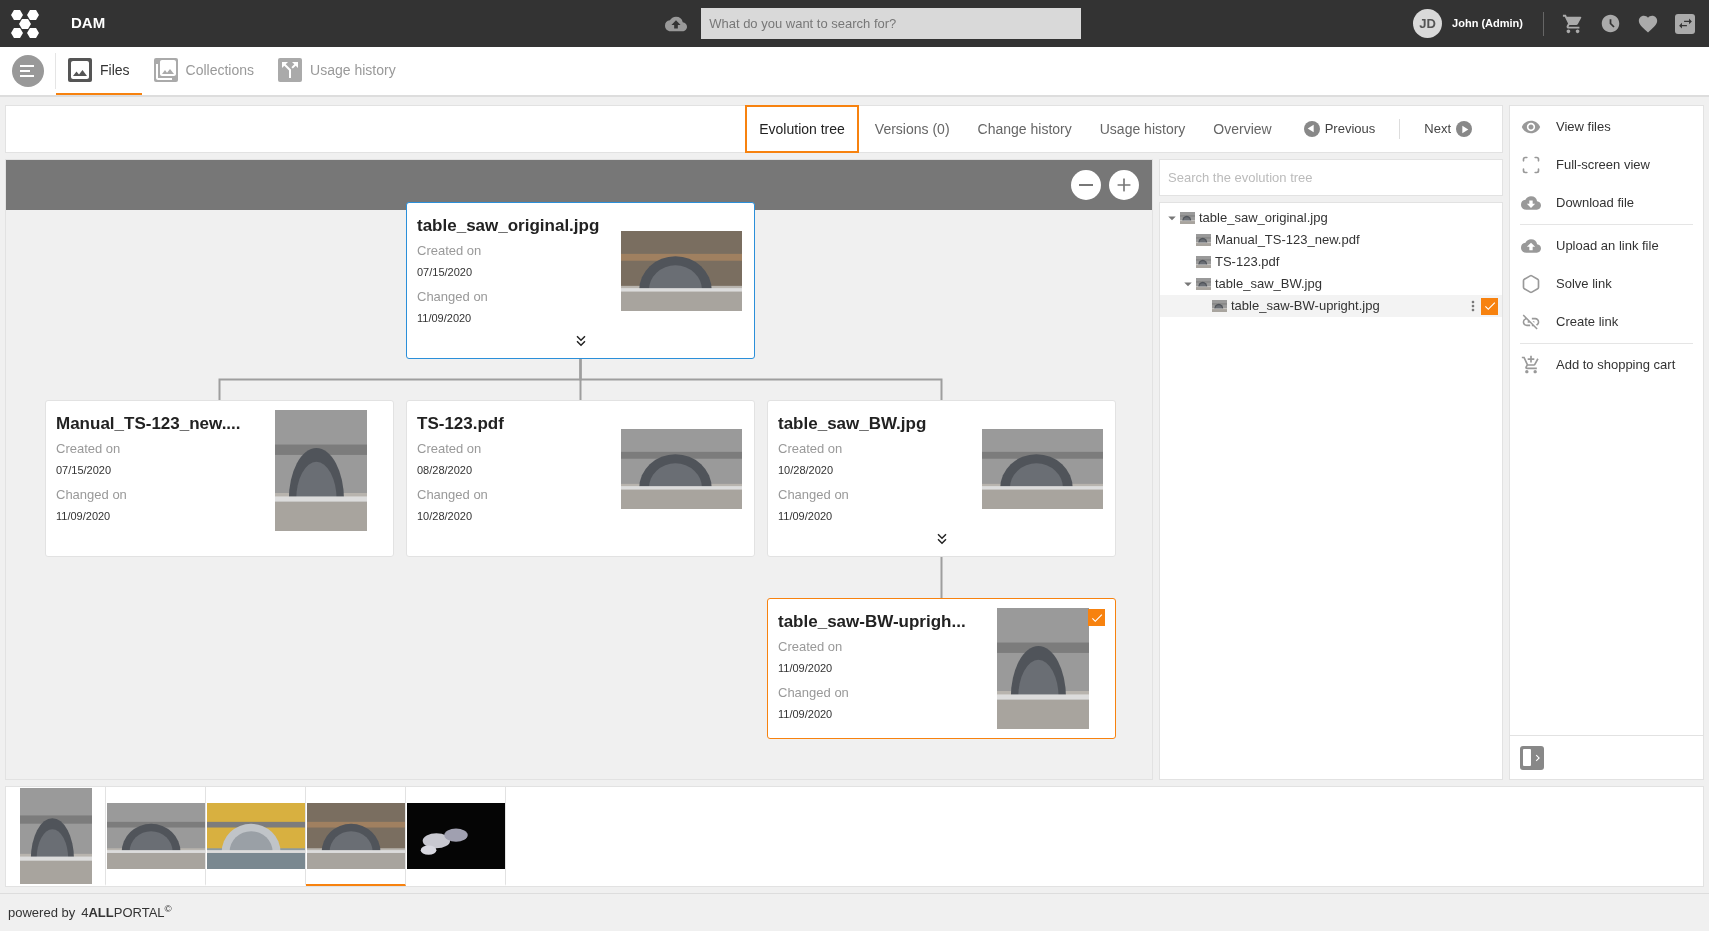 The height and width of the screenshot is (931, 1709). Describe the element at coordinates (219, 478) in the screenshot. I see `file-card: Manual_TS-123_new.... Created on 07/15/2020 Changed on 11/09/2020` at that location.